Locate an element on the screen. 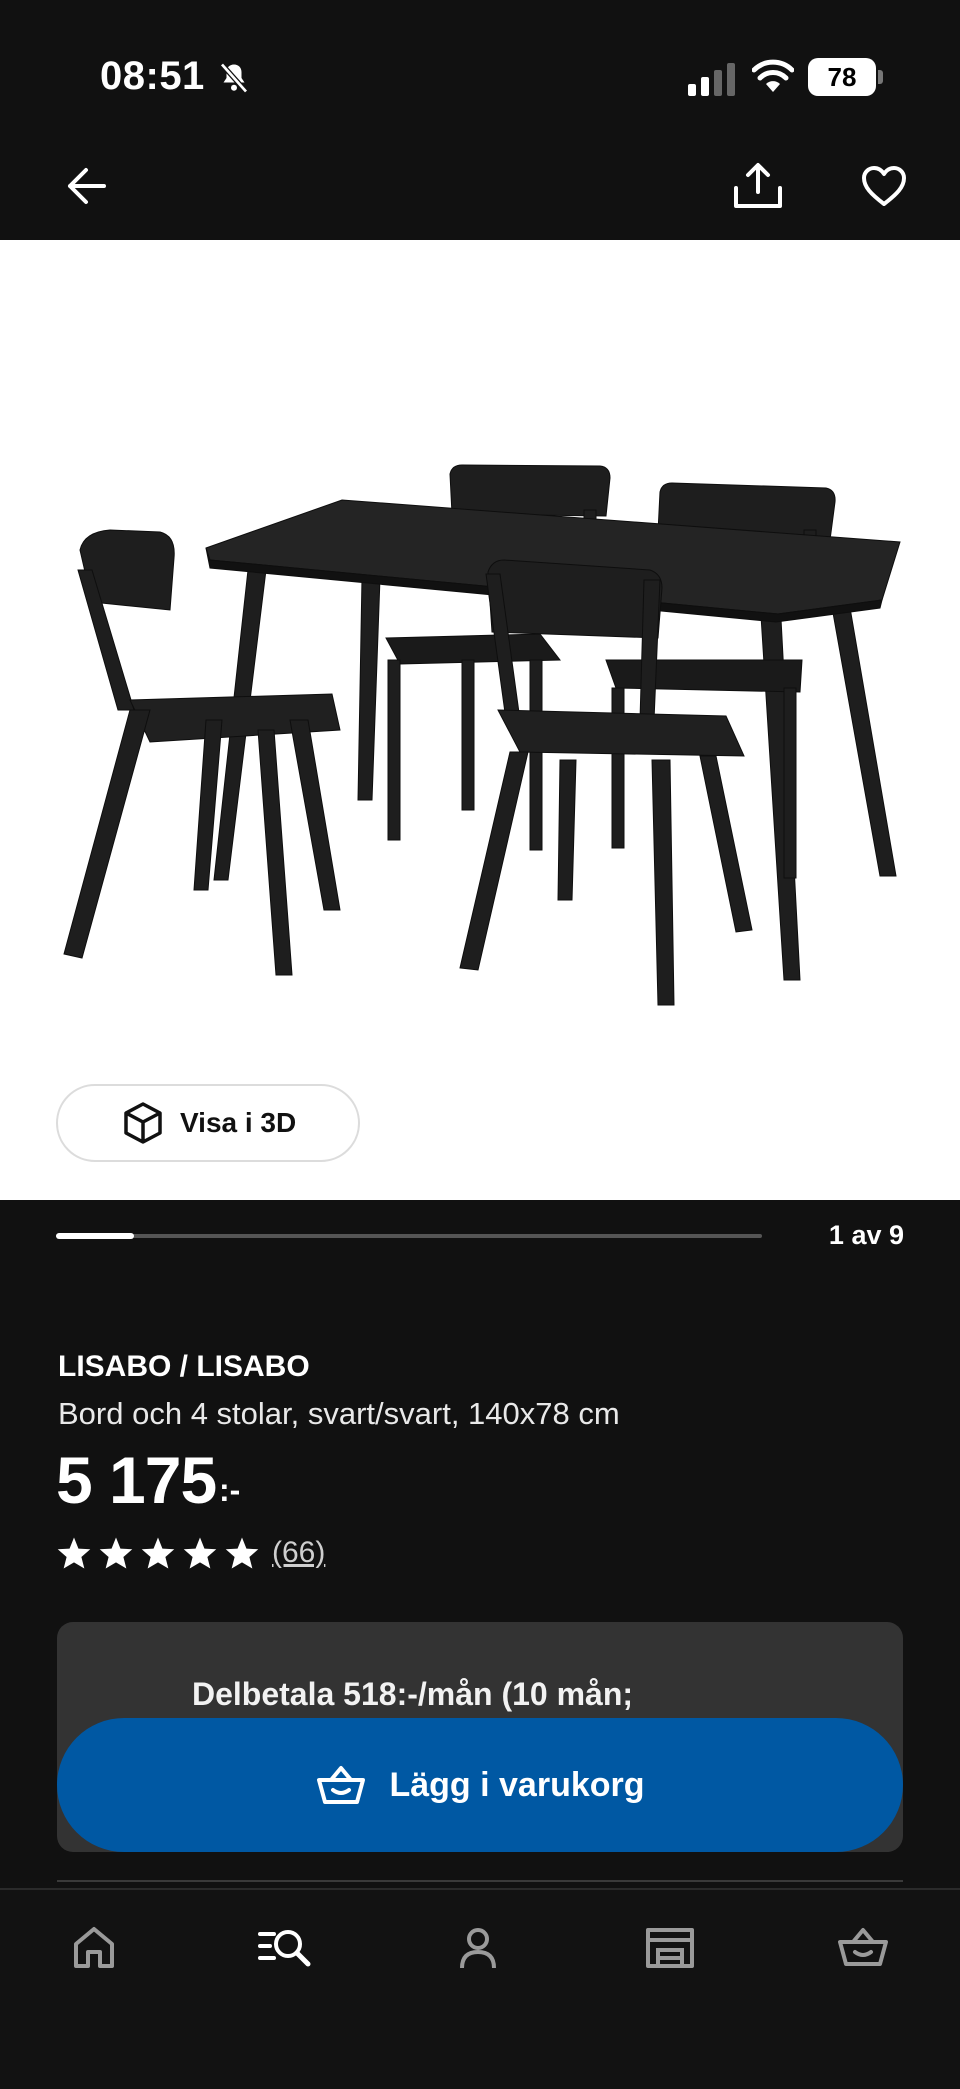  back-button is located at coordinates (86, 186).